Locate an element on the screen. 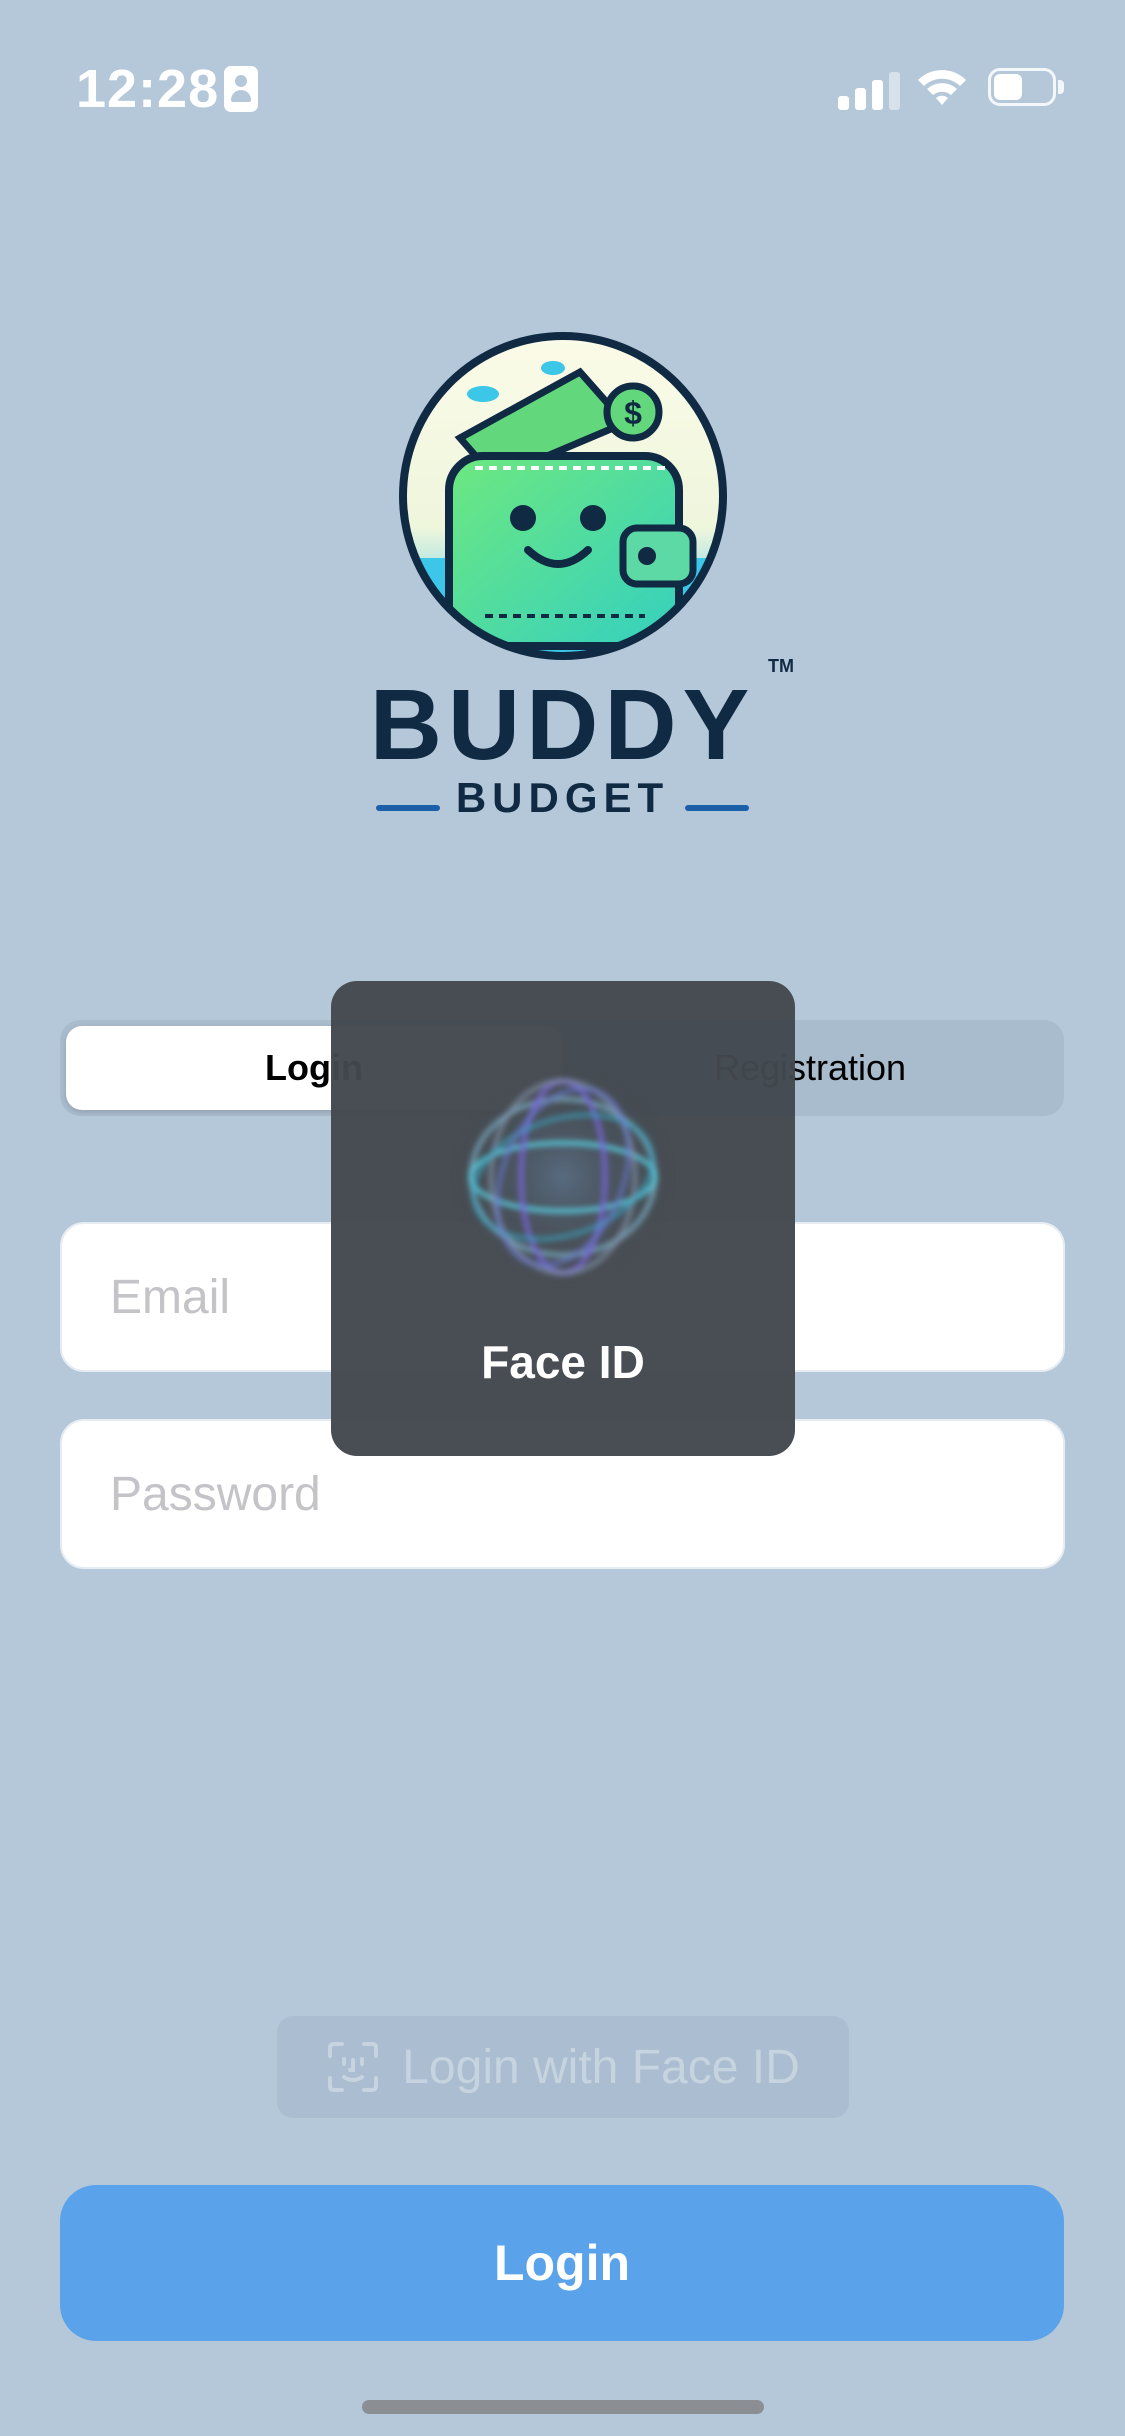 The height and width of the screenshot is (2436, 1125). brand-line-left is located at coordinates (407, 807).